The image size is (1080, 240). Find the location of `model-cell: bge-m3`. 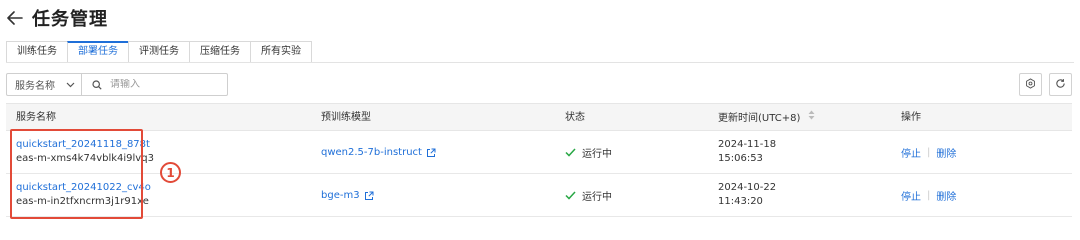

model-cell: bge-m3 is located at coordinates (347, 195).